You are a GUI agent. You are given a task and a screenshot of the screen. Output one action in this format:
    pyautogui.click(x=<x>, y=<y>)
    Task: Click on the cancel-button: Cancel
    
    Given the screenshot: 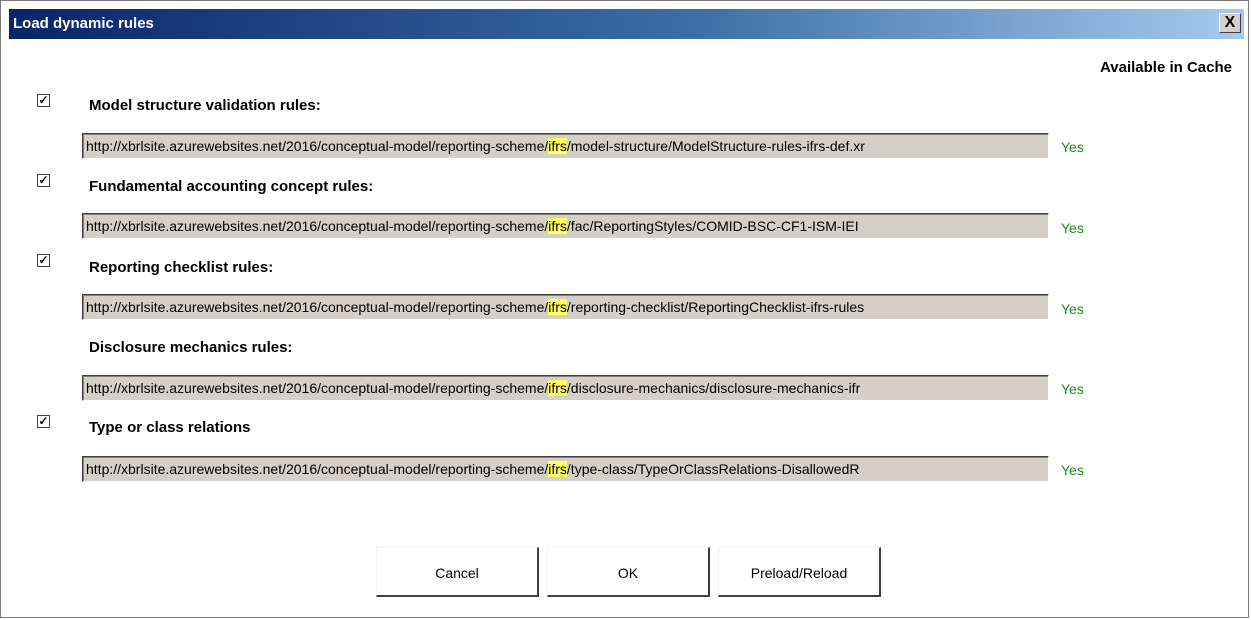 What is the action you would take?
    pyautogui.click(x=457, y=572)
    